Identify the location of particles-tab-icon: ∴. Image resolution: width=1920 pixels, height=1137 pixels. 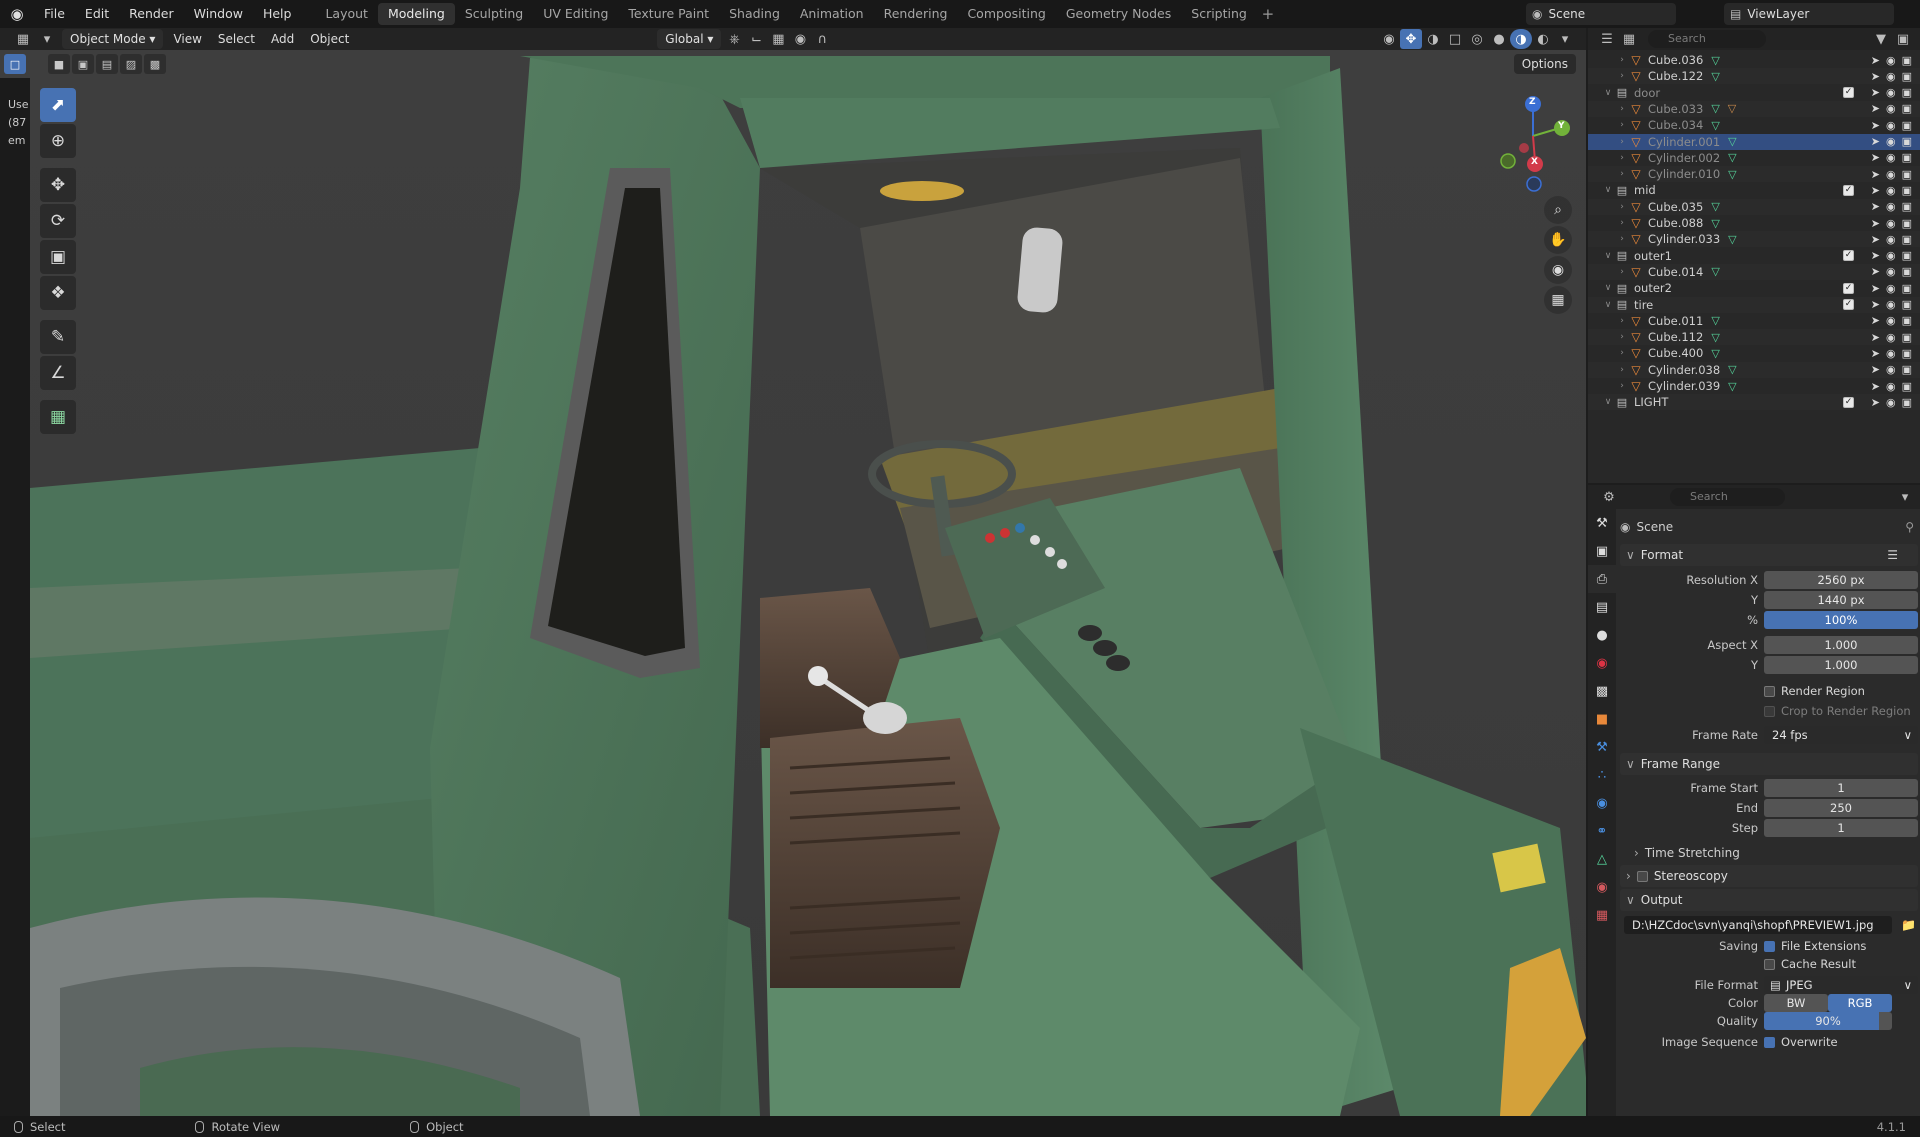
(1602, 775).